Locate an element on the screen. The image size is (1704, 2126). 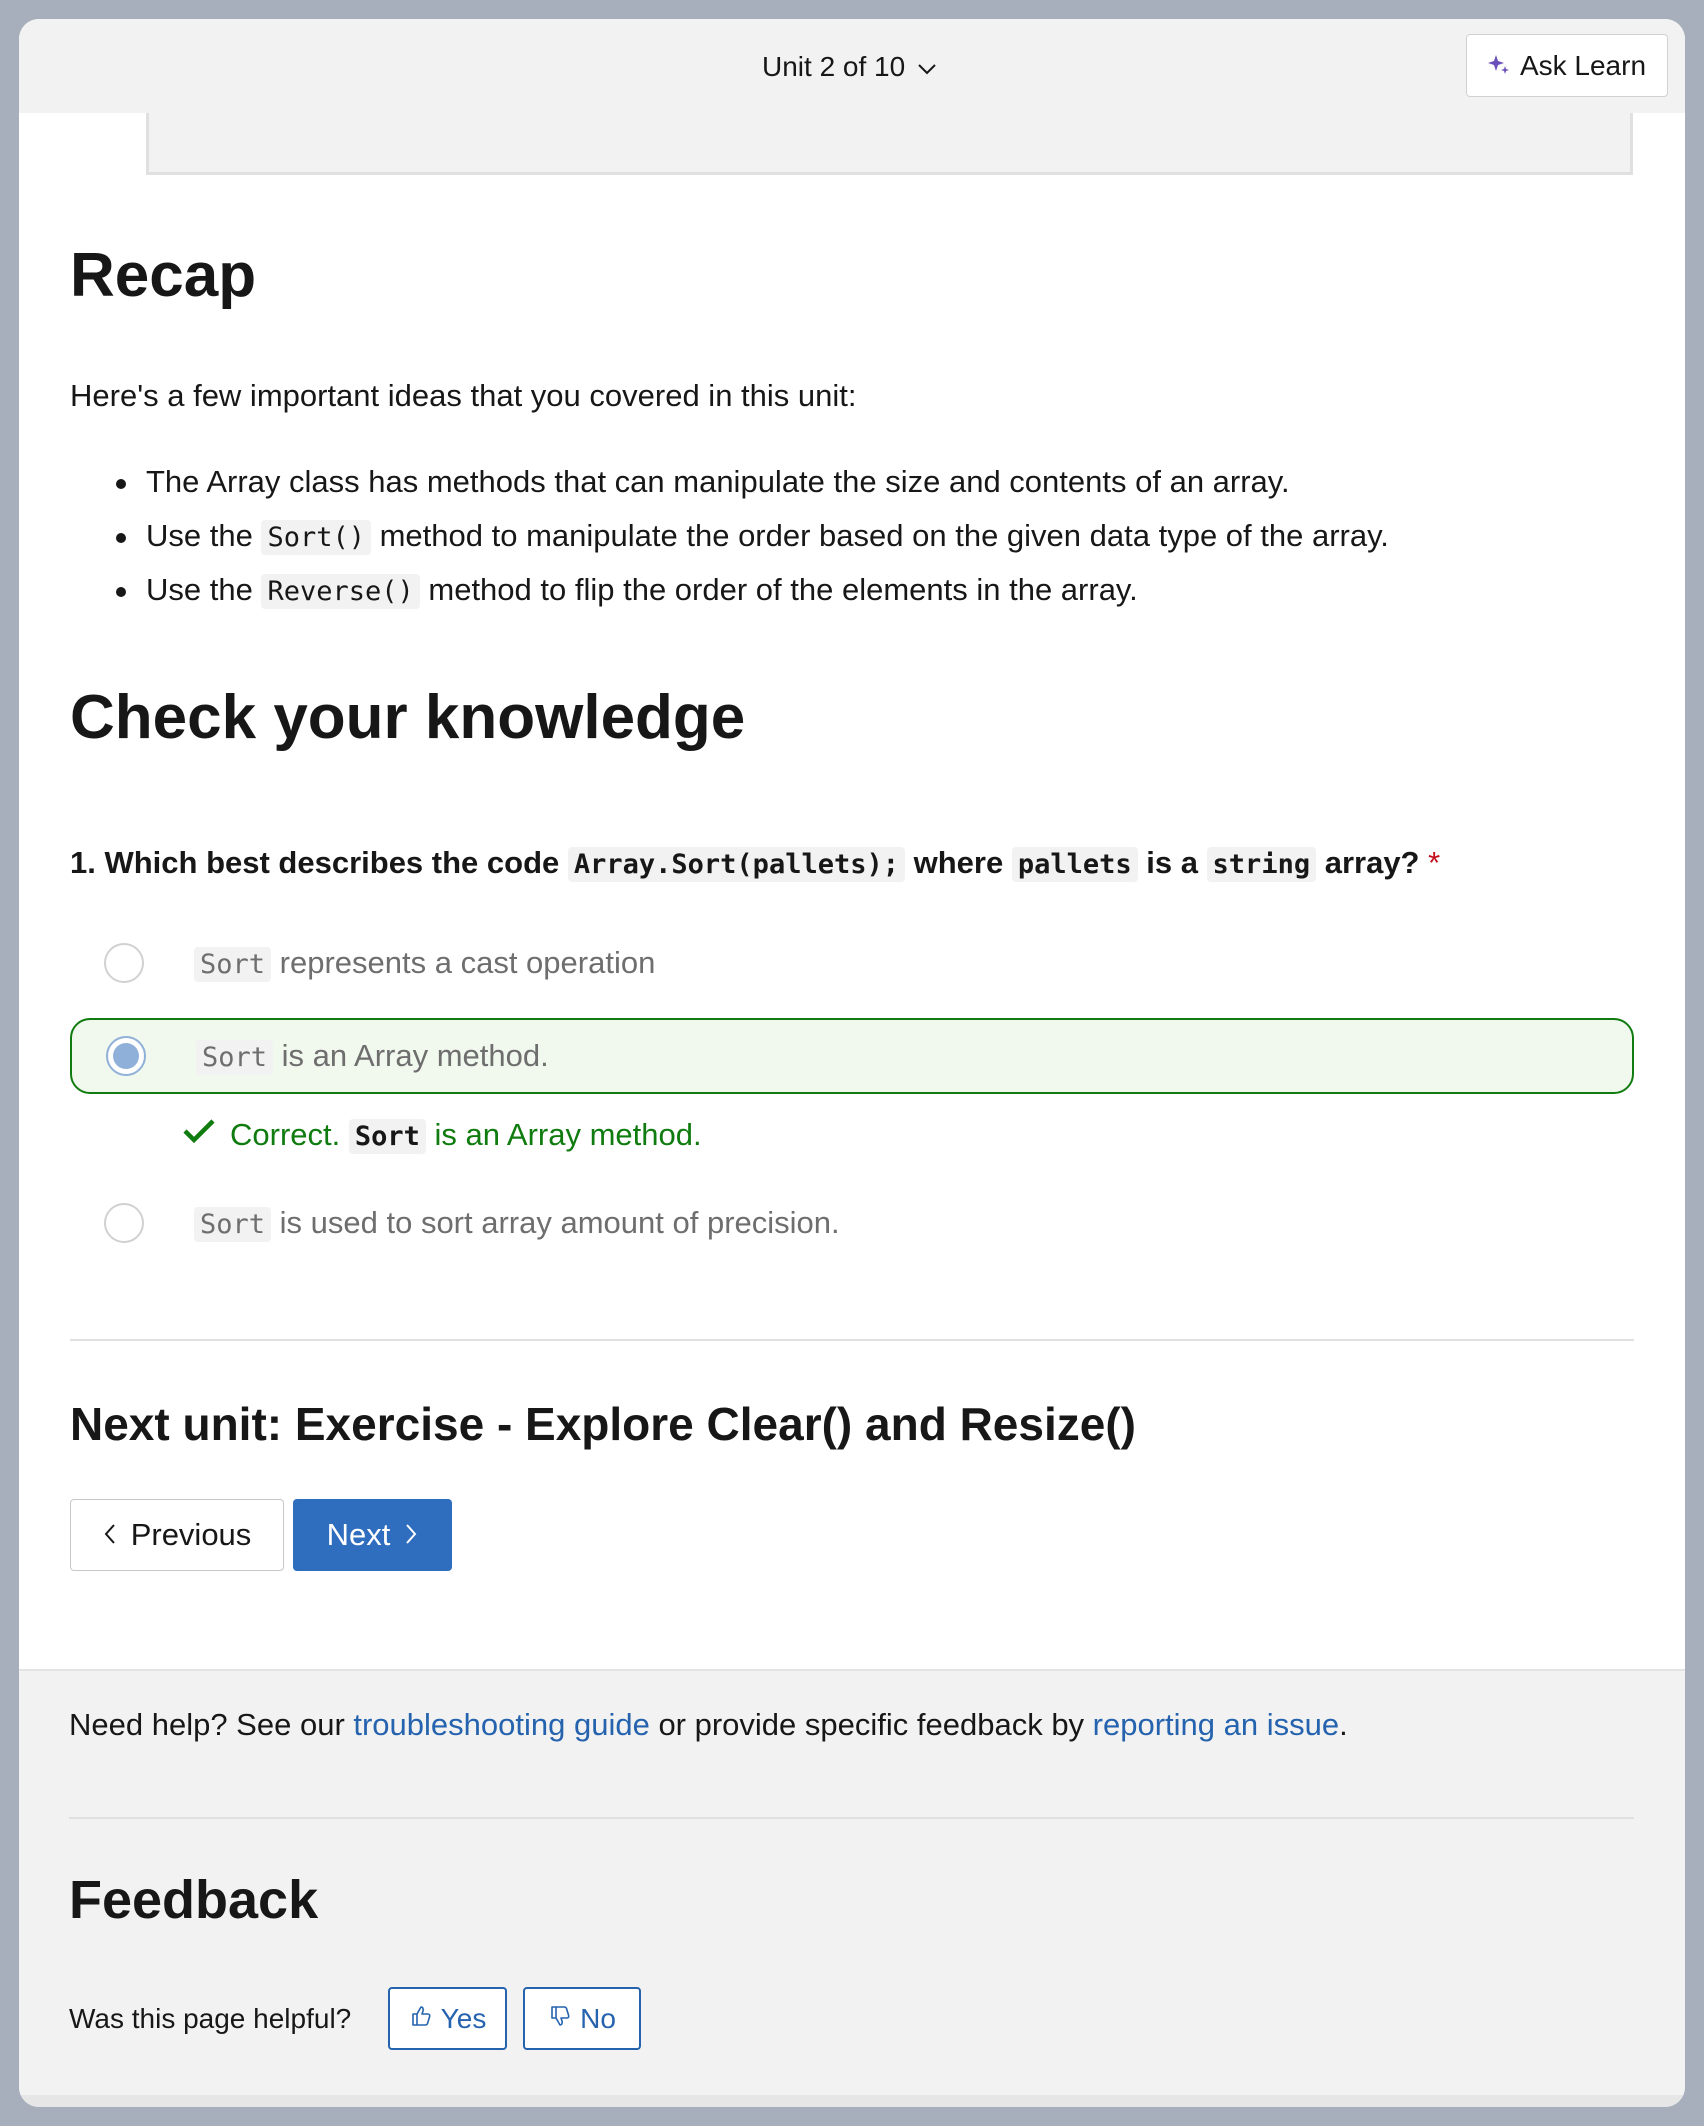
unit-selector-label: Unit 2 of 10 is located at coordinates (834, 66).